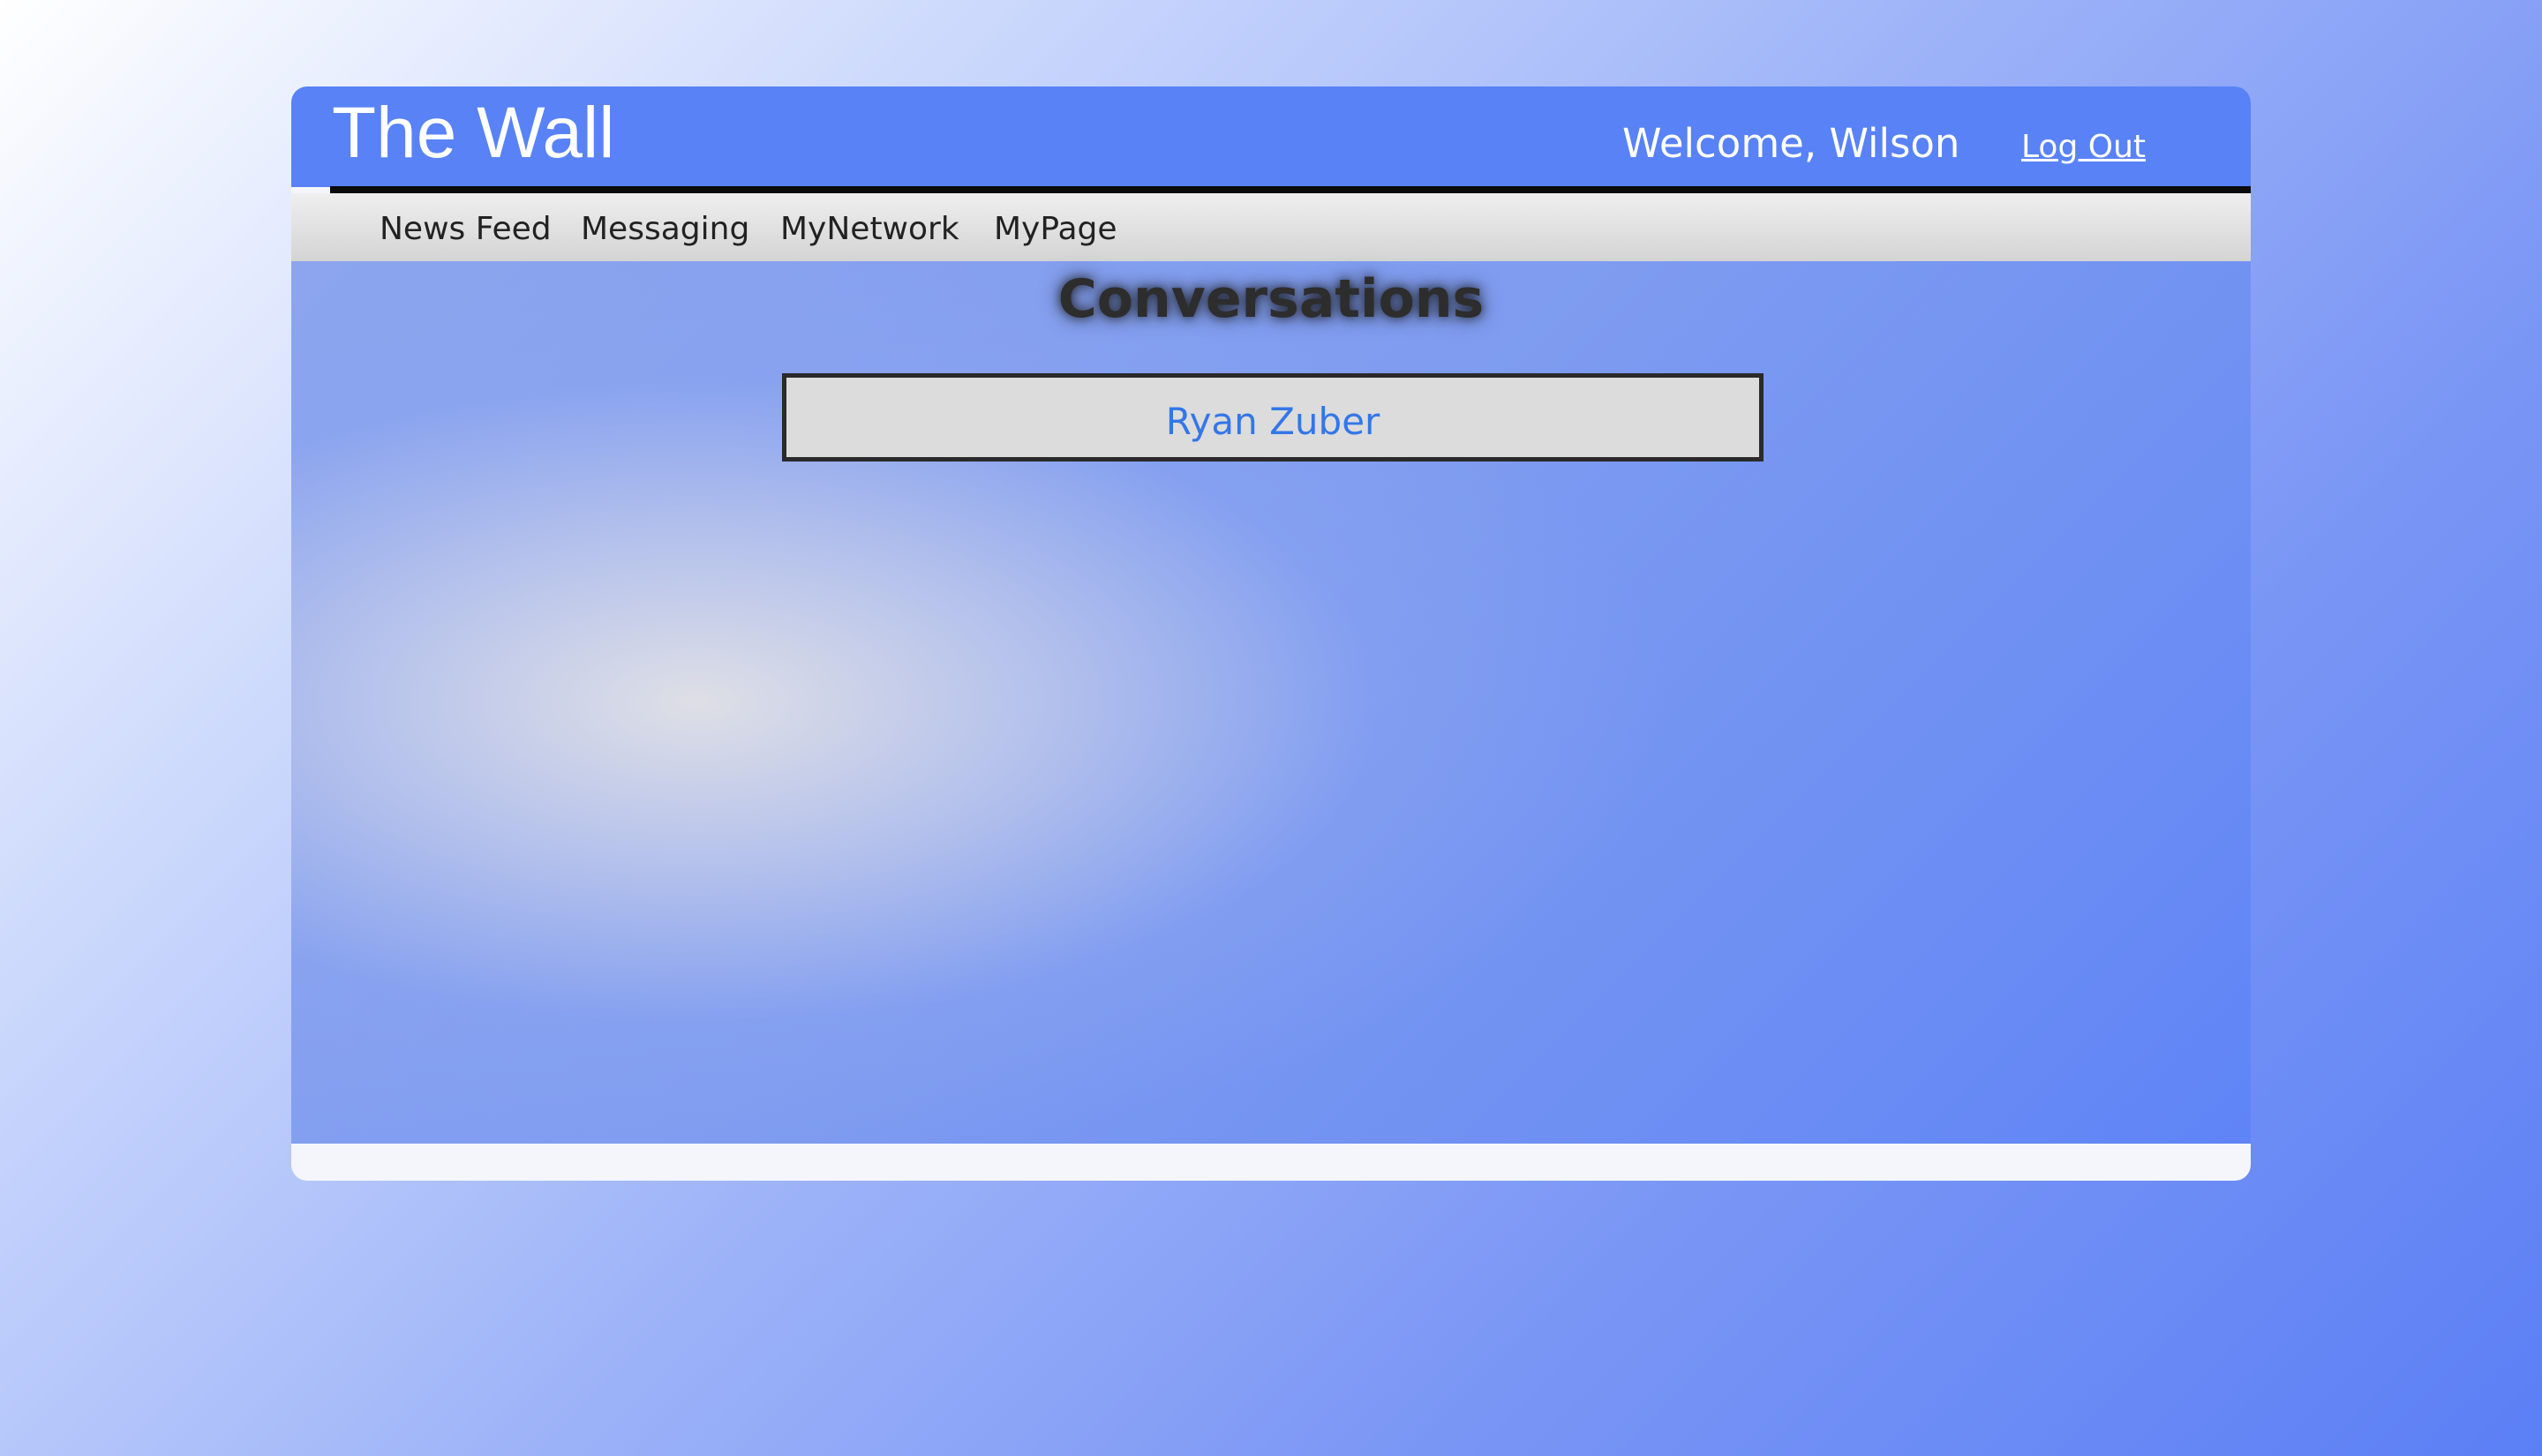 This screenshot has height=1456, width=2542. Describe the element at coordinates (1271, 227) in the screenshot. I see `nav-bar: News Feed Messaging MyNetwork MyPage` at that location.